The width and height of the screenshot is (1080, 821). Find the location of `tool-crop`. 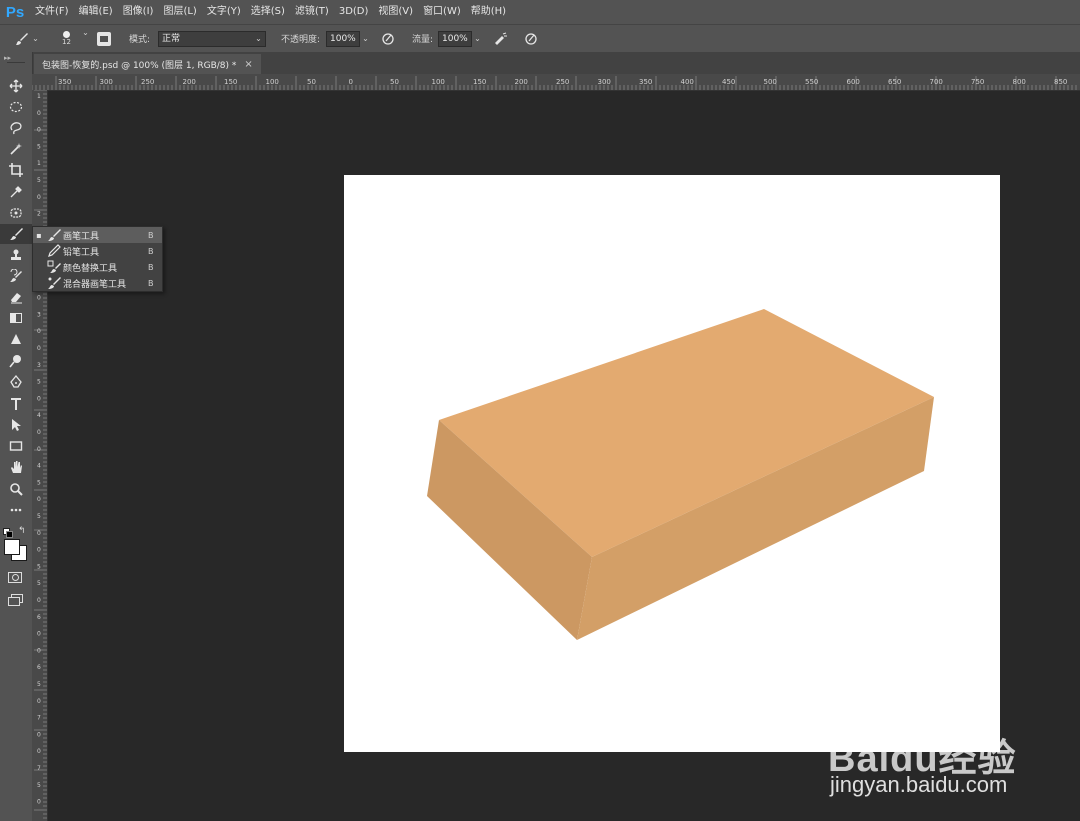

tool-crop is located at coordinates (16, 170).